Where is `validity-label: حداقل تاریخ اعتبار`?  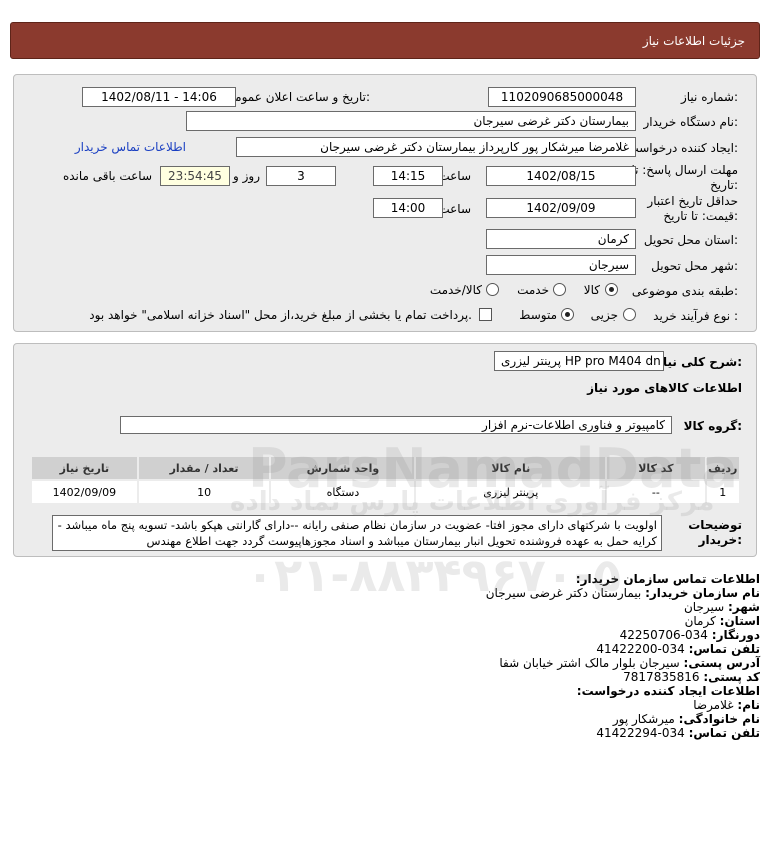
validity-label: حداقل تاریخ اعتبار is located at coordinates (692, 201).